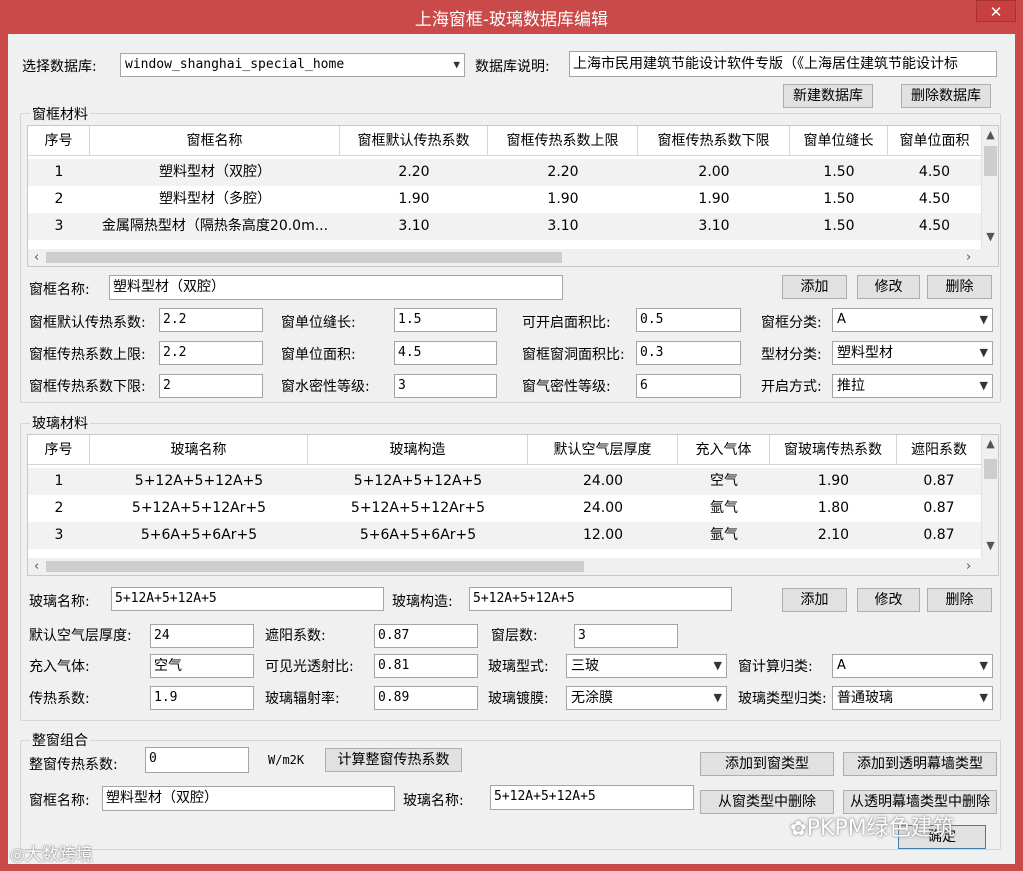 This screenshot has width=1023, height=871. What do you see at coordinates (783, 64) in the screenshot?
I see `db-desc-field: 上海市民用建筑节能设计软件专版（《上海居住建筑节能设计标` at bounding box center [783, 64].